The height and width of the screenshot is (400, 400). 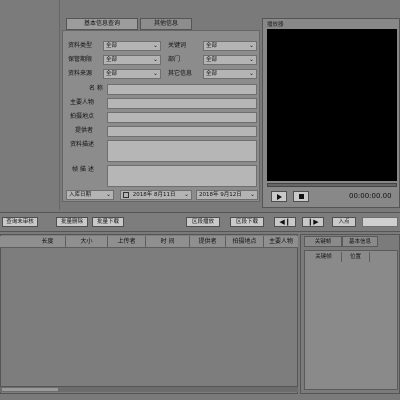 I want to click on select-retention: 全部 ⌄, so click(x=132, y=60).